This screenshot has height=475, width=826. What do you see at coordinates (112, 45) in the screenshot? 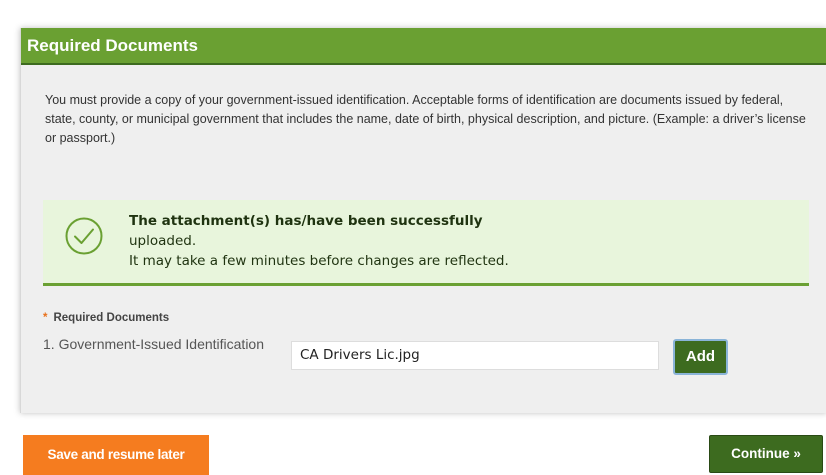
I see `section-title: Required Documents` at bounding box center [112, 45].